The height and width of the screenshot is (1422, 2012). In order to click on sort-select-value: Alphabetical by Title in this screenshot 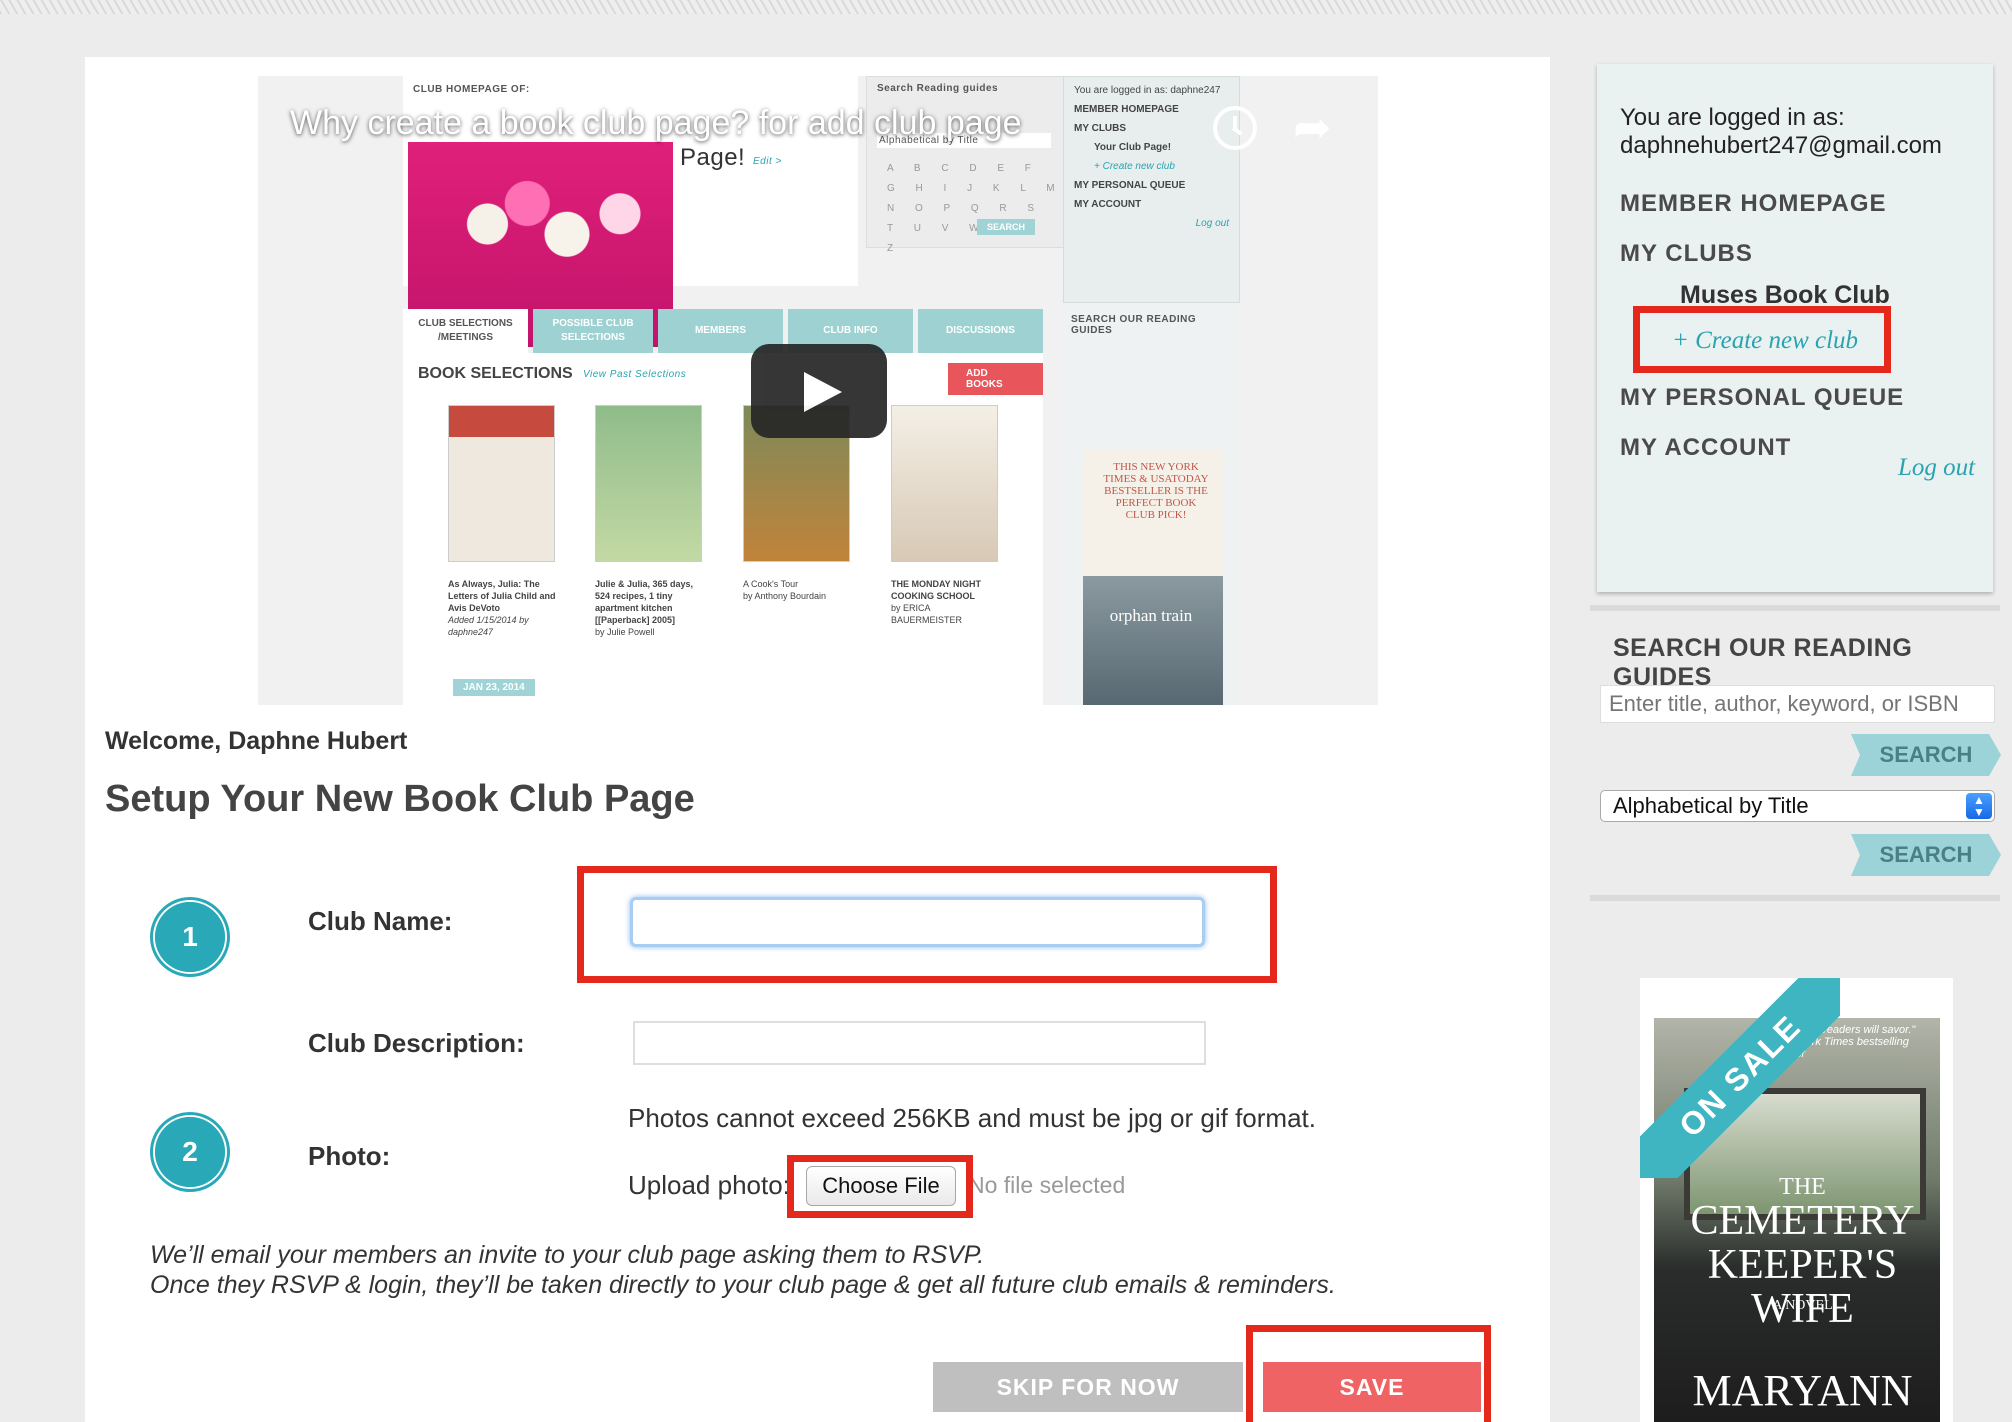, I will do `click(1711, 805)`.